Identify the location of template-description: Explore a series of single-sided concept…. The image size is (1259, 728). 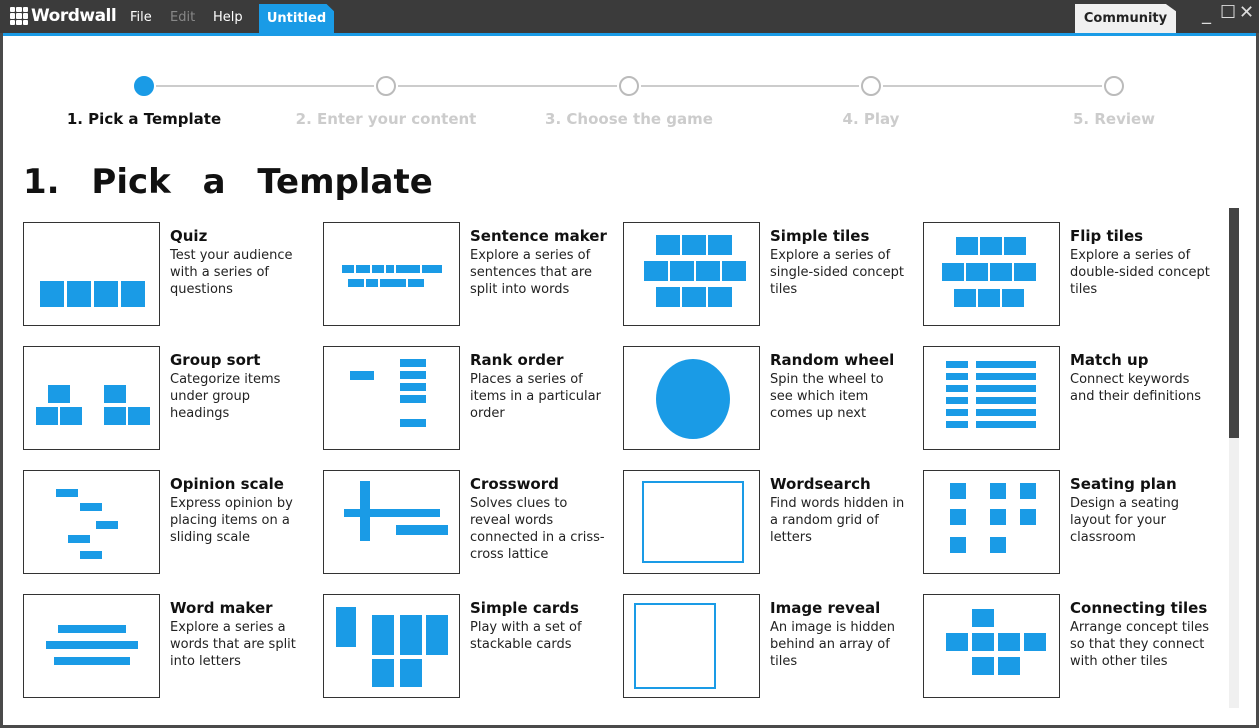
(837, 272).